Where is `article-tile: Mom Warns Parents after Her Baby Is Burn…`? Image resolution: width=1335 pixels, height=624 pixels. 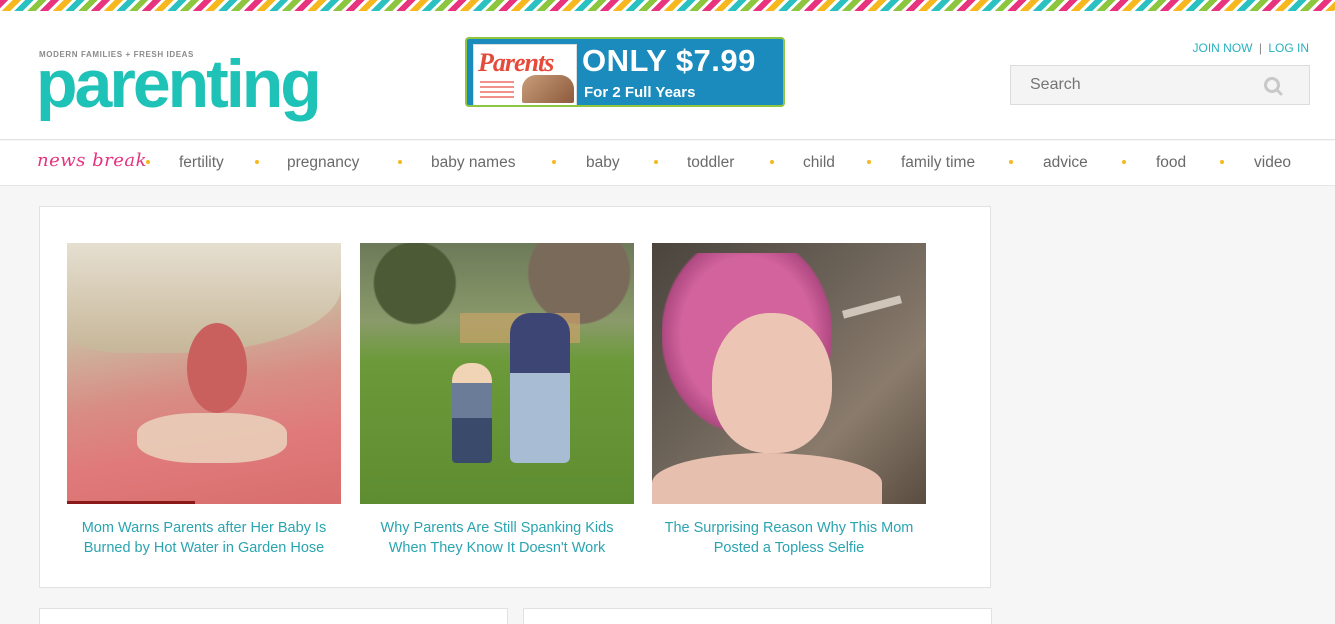
article-tile: Mom Warns Parents after Her Baby Is Burn… is located at coordinates (204, 400).